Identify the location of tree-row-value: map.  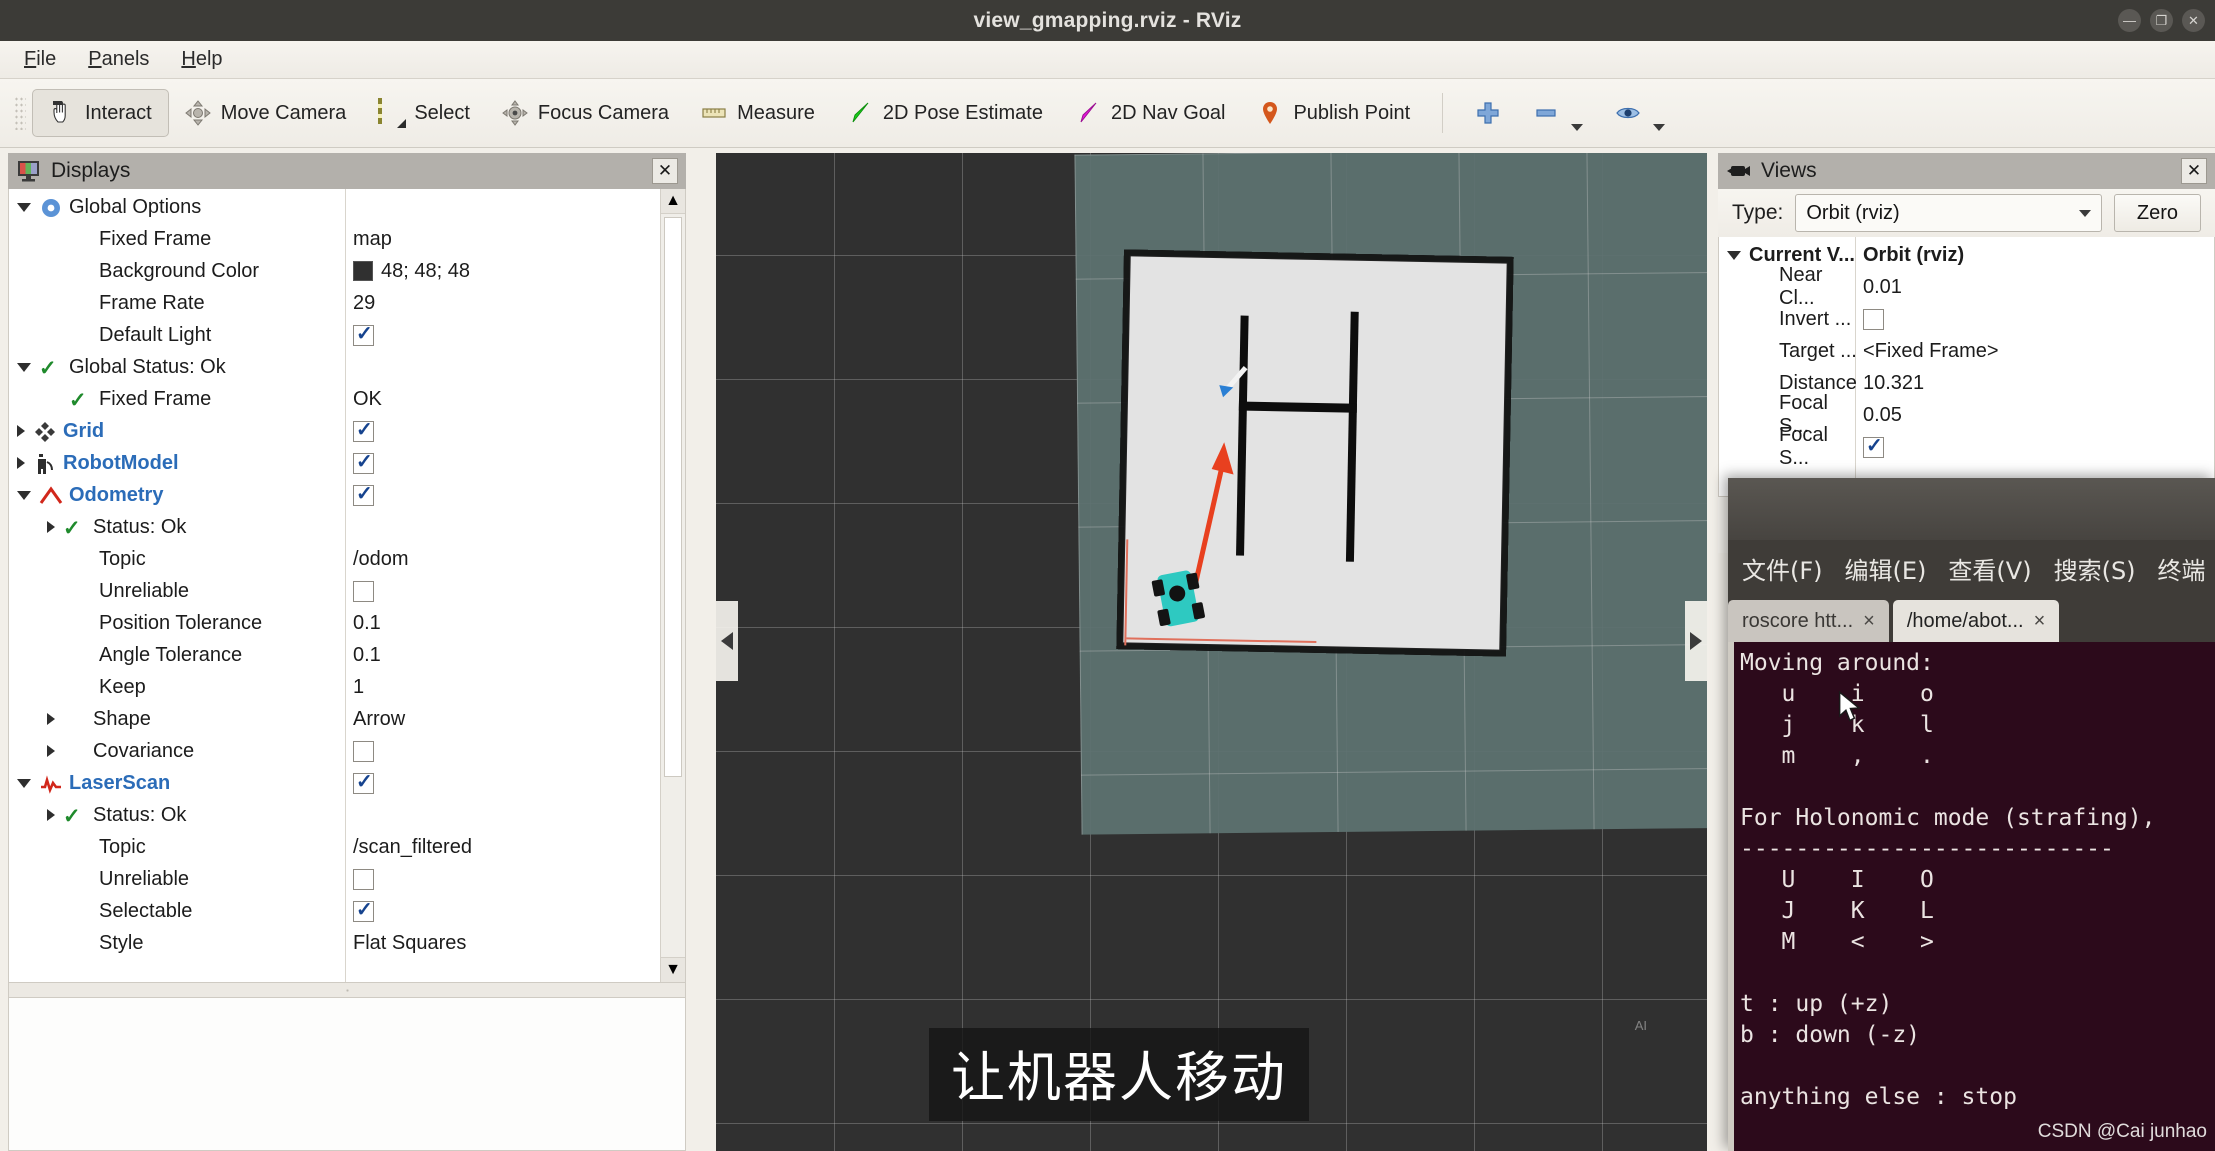
(369, 239).